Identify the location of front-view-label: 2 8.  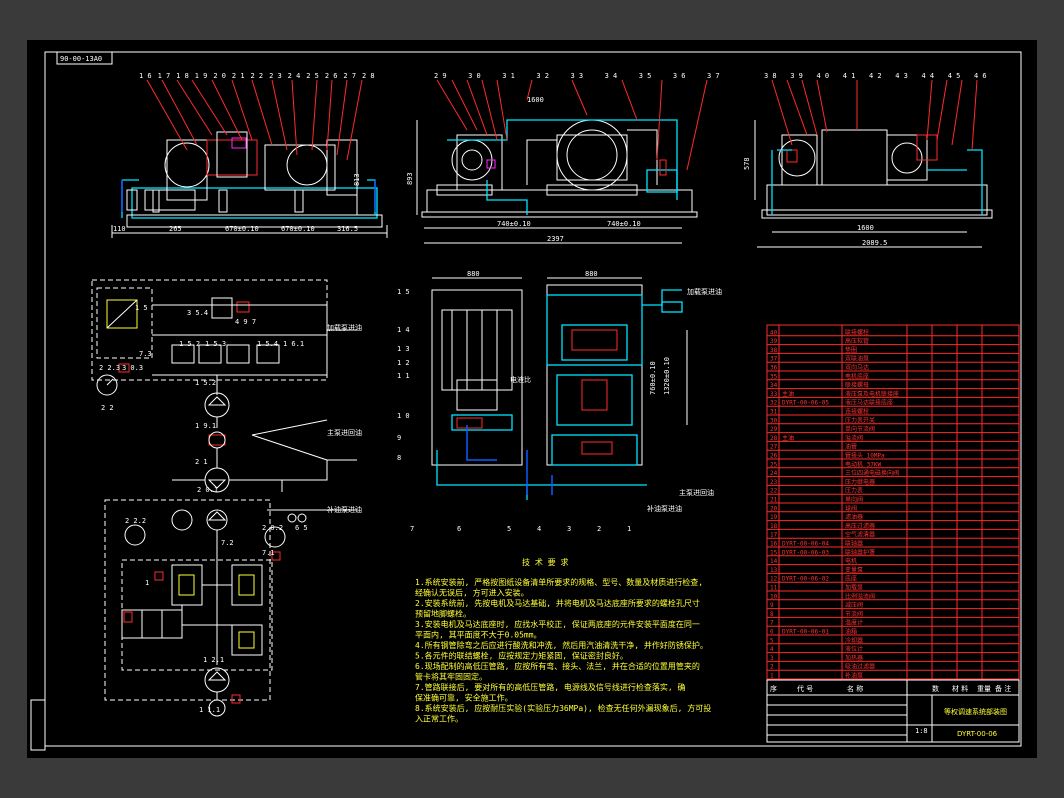
(368, 76).